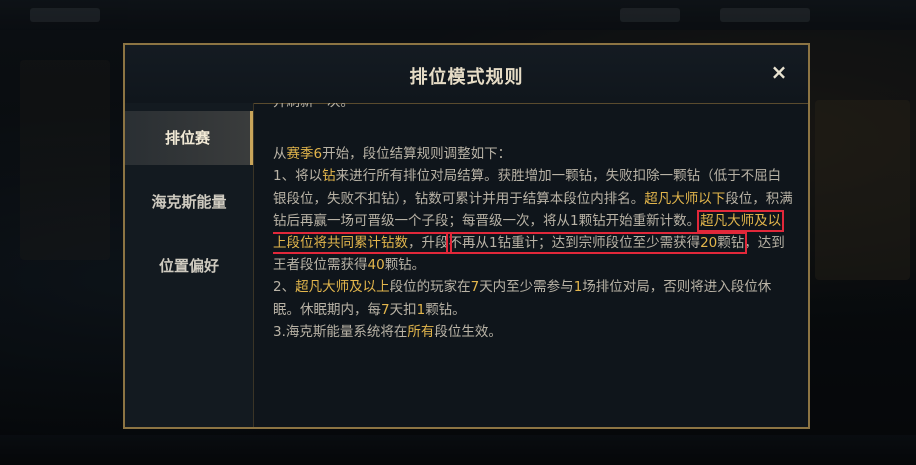  Describe the element at coordinates (376, 265) in the screenshot. I see `keyword: 40` at that location.